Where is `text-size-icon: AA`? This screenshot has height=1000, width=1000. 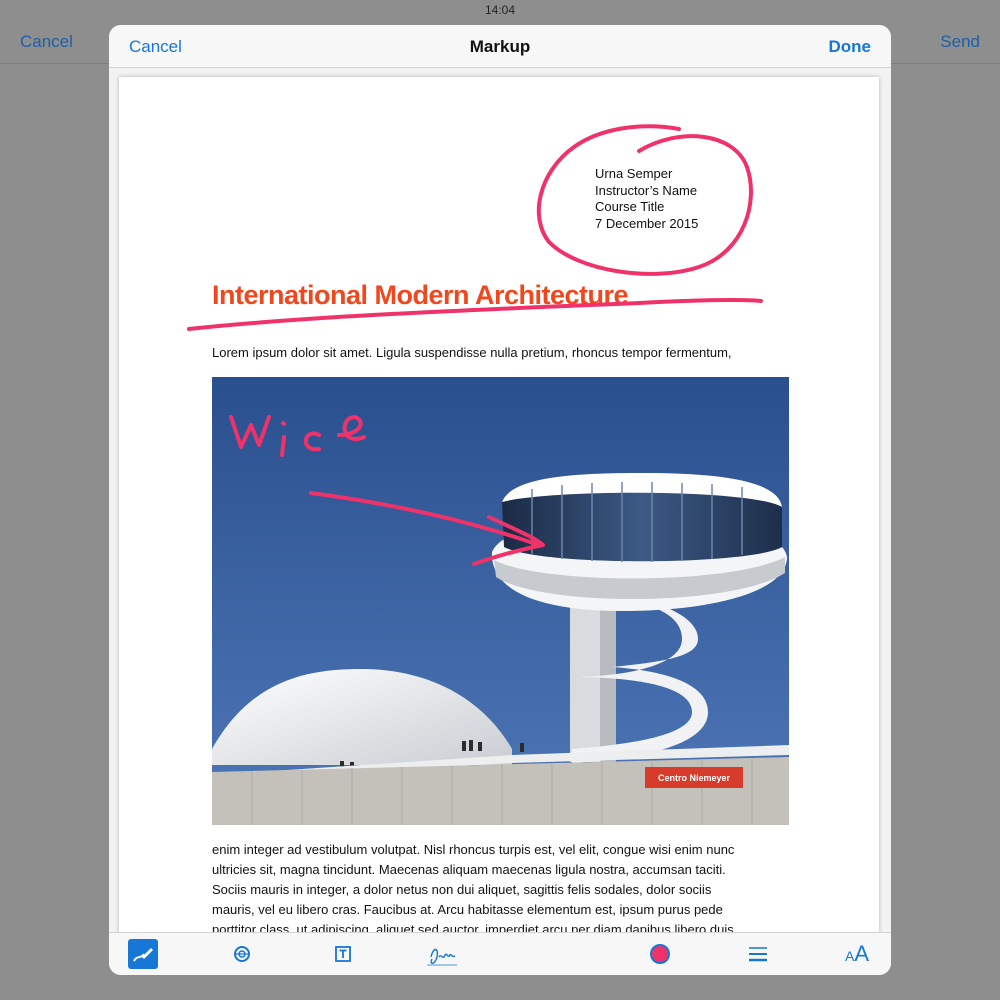
text-size-icon: AA is located at coordinates (857, 954).